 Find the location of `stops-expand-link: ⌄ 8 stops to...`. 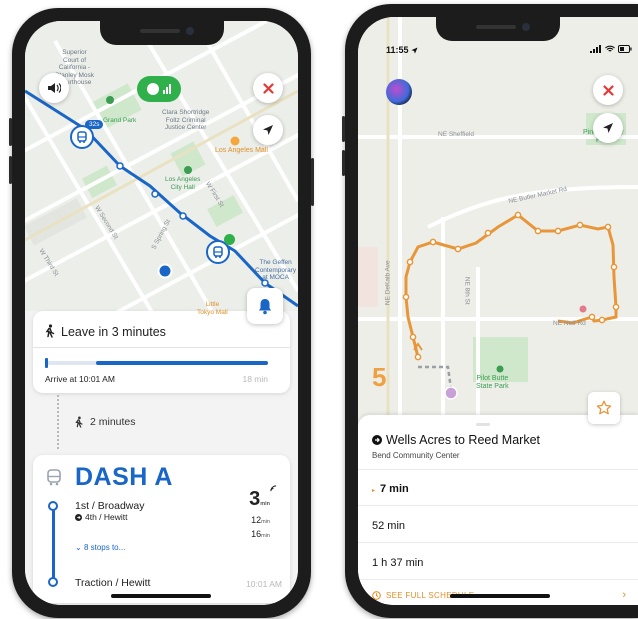

stops-expand-link: ⌄ 8 stops to... is located at coordinates (100, 547).